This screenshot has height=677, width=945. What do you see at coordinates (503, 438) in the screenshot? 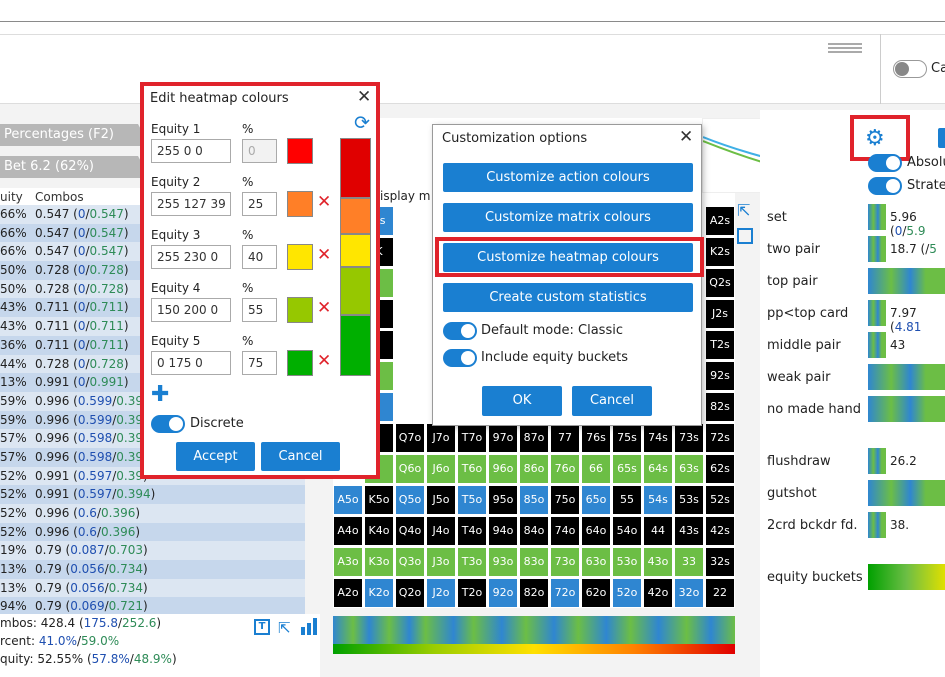
I see `matrix-cell: 97o` at bounding box center [503, 438].